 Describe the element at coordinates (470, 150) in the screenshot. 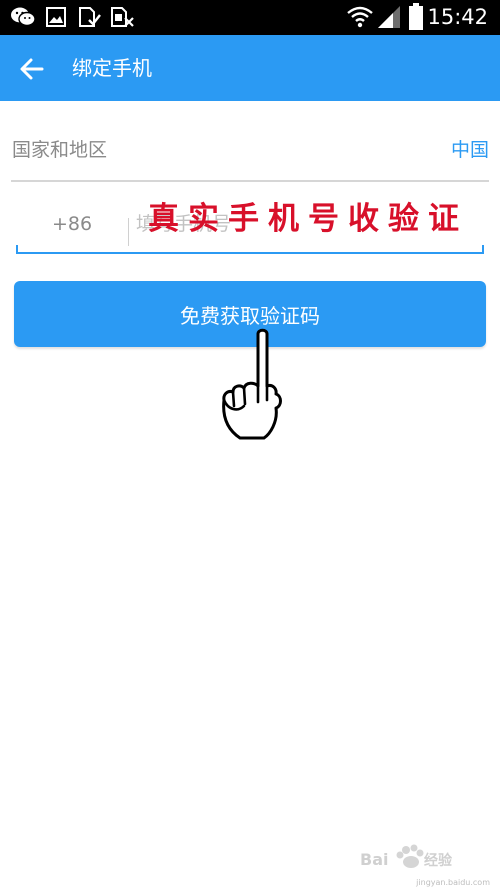

I see `region-value: 中国` at that location.